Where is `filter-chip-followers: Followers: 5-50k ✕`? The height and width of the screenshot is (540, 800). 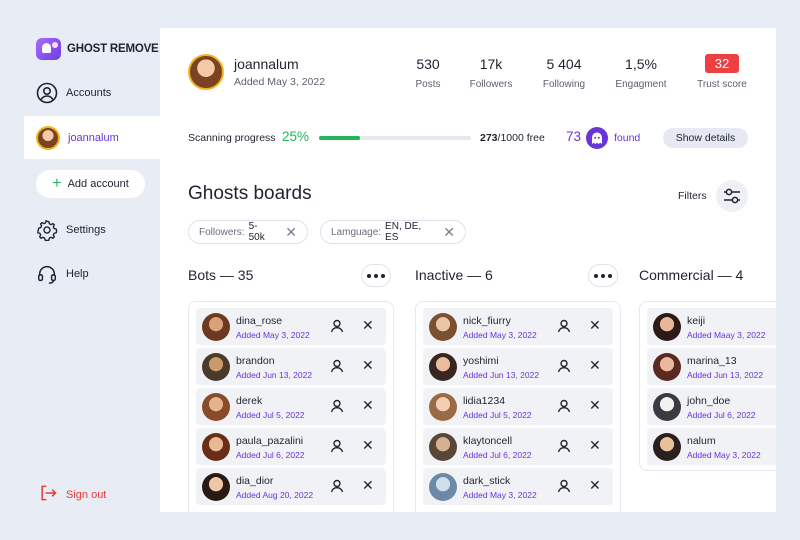 filter-chip-followers: Followers: 5-50k ✕ is located at coordinates (248, 232).